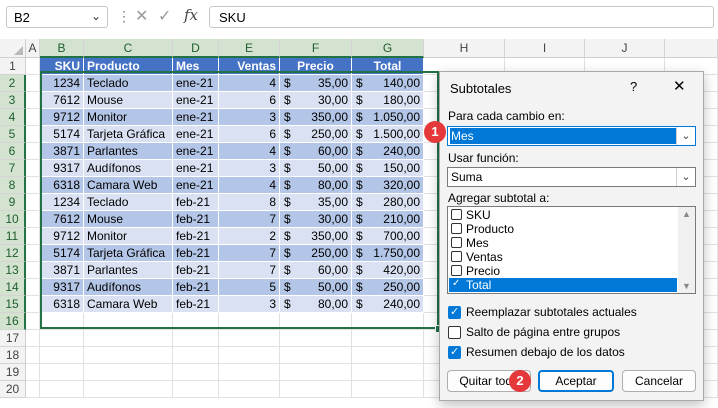 The height and width of the screenshot is (408, 718). Describe the element at coordinates (388, 100) in the screenshot. I see `table-cell: $180,00` at that location.